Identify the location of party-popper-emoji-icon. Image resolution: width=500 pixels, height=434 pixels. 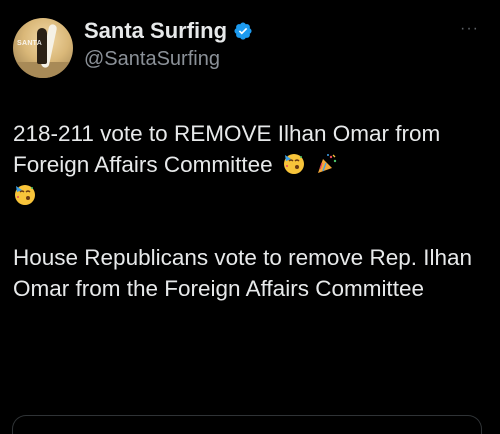
(327, 163).